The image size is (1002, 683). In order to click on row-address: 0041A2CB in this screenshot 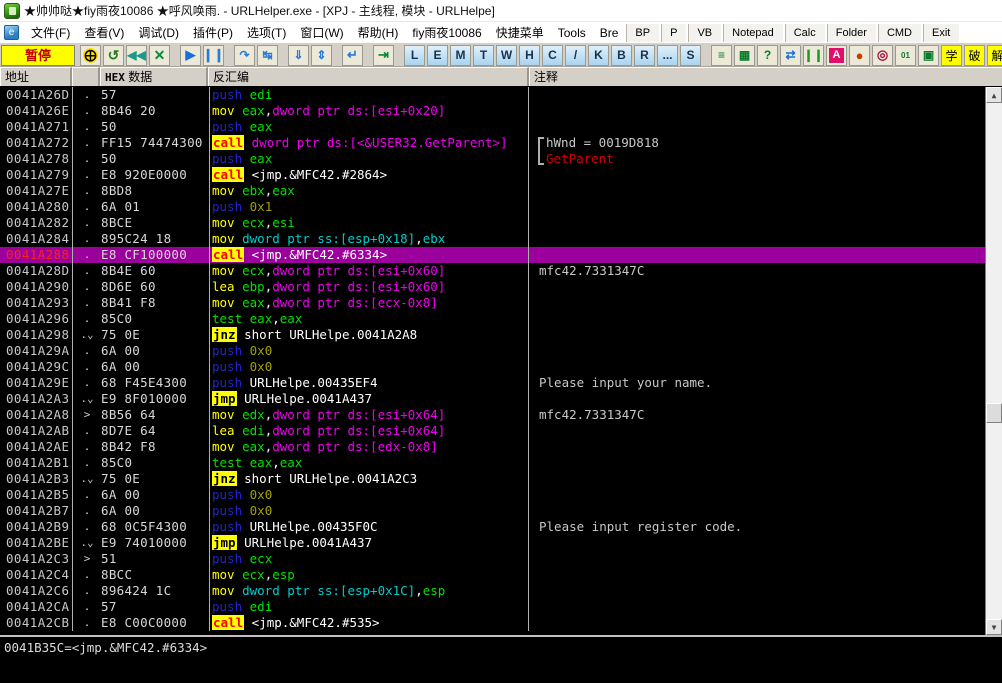, I will do `click(36, 623)`.